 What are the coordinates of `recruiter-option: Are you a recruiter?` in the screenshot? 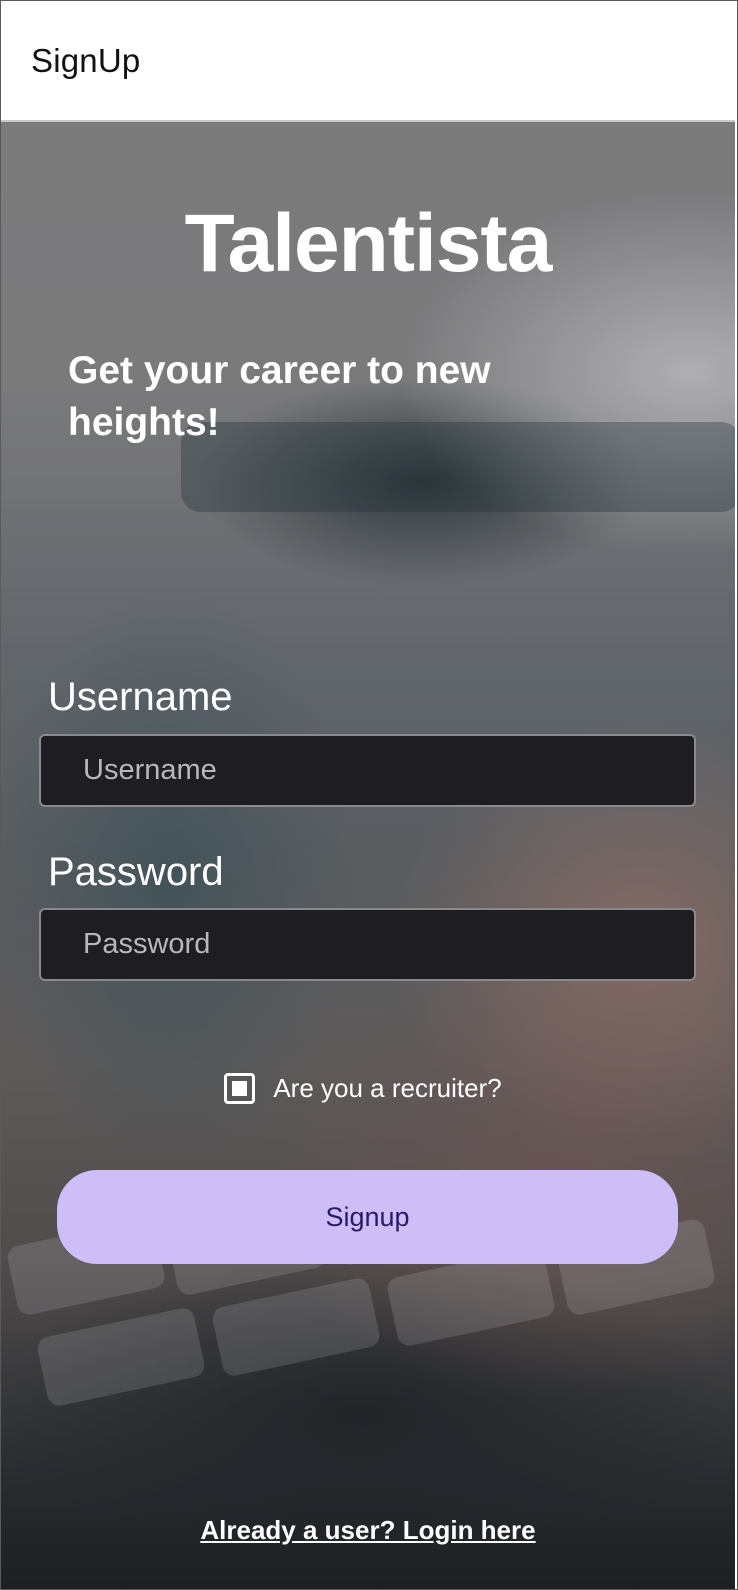 It's located at (368, 1088).